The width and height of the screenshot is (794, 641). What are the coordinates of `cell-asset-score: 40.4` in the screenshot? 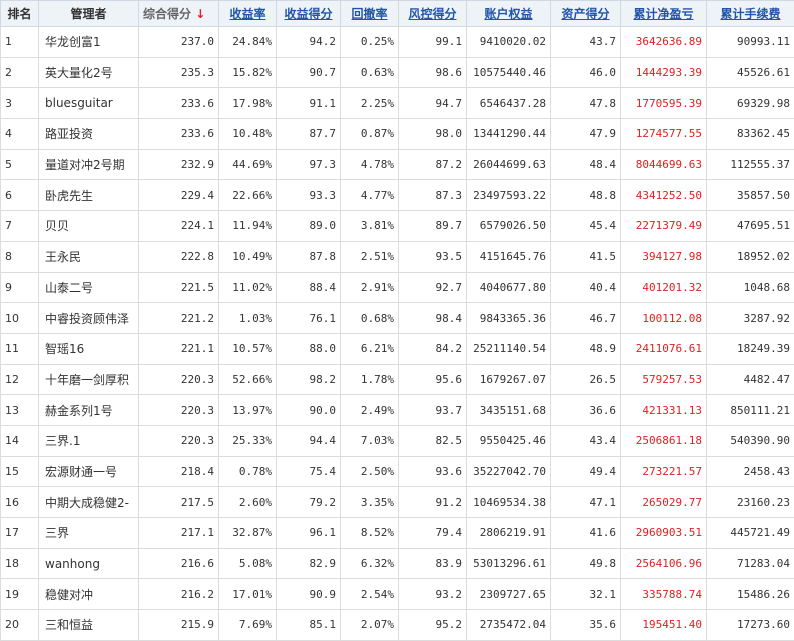 It's located at (585, 287).